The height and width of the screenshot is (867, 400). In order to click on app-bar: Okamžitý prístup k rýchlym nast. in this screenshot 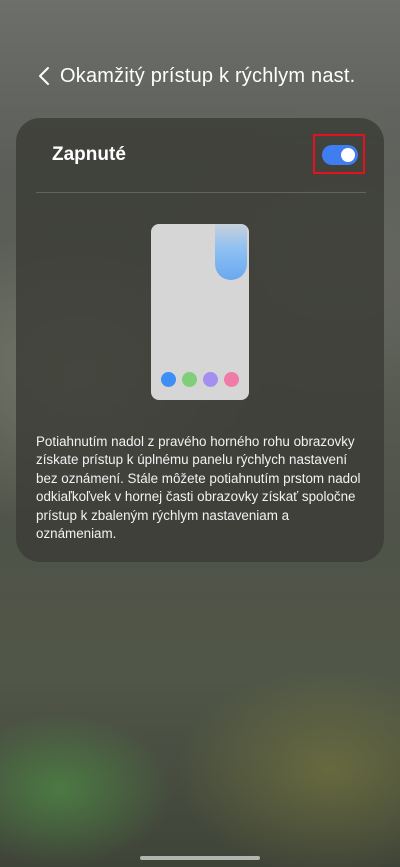, I will do `click(200, 76)`.